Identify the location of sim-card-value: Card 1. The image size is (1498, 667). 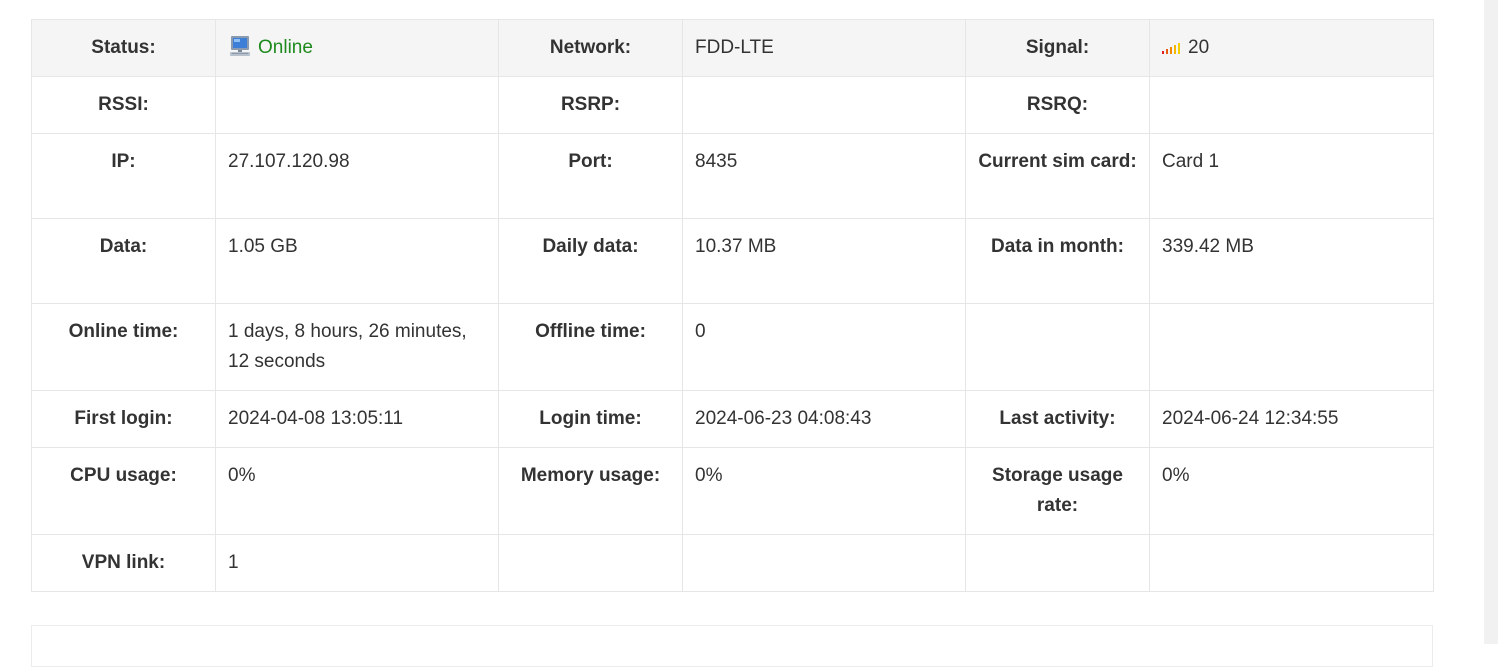
(1291, 176).